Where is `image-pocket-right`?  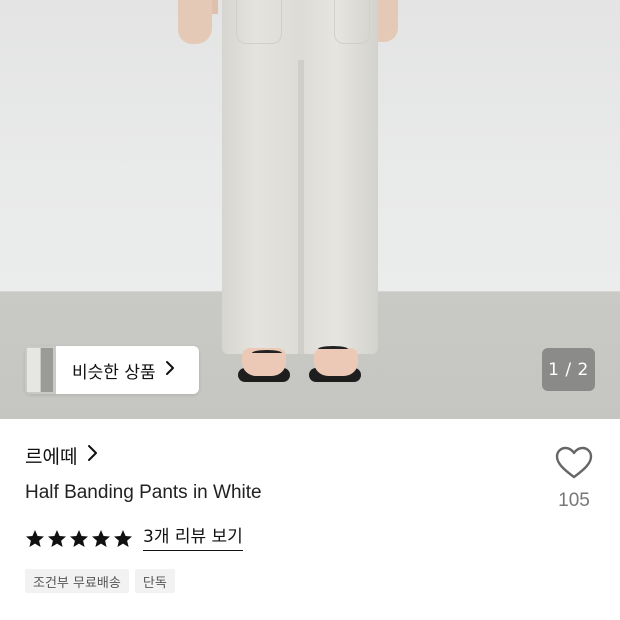 image-pocket-right is located at coordinates (352, 22).